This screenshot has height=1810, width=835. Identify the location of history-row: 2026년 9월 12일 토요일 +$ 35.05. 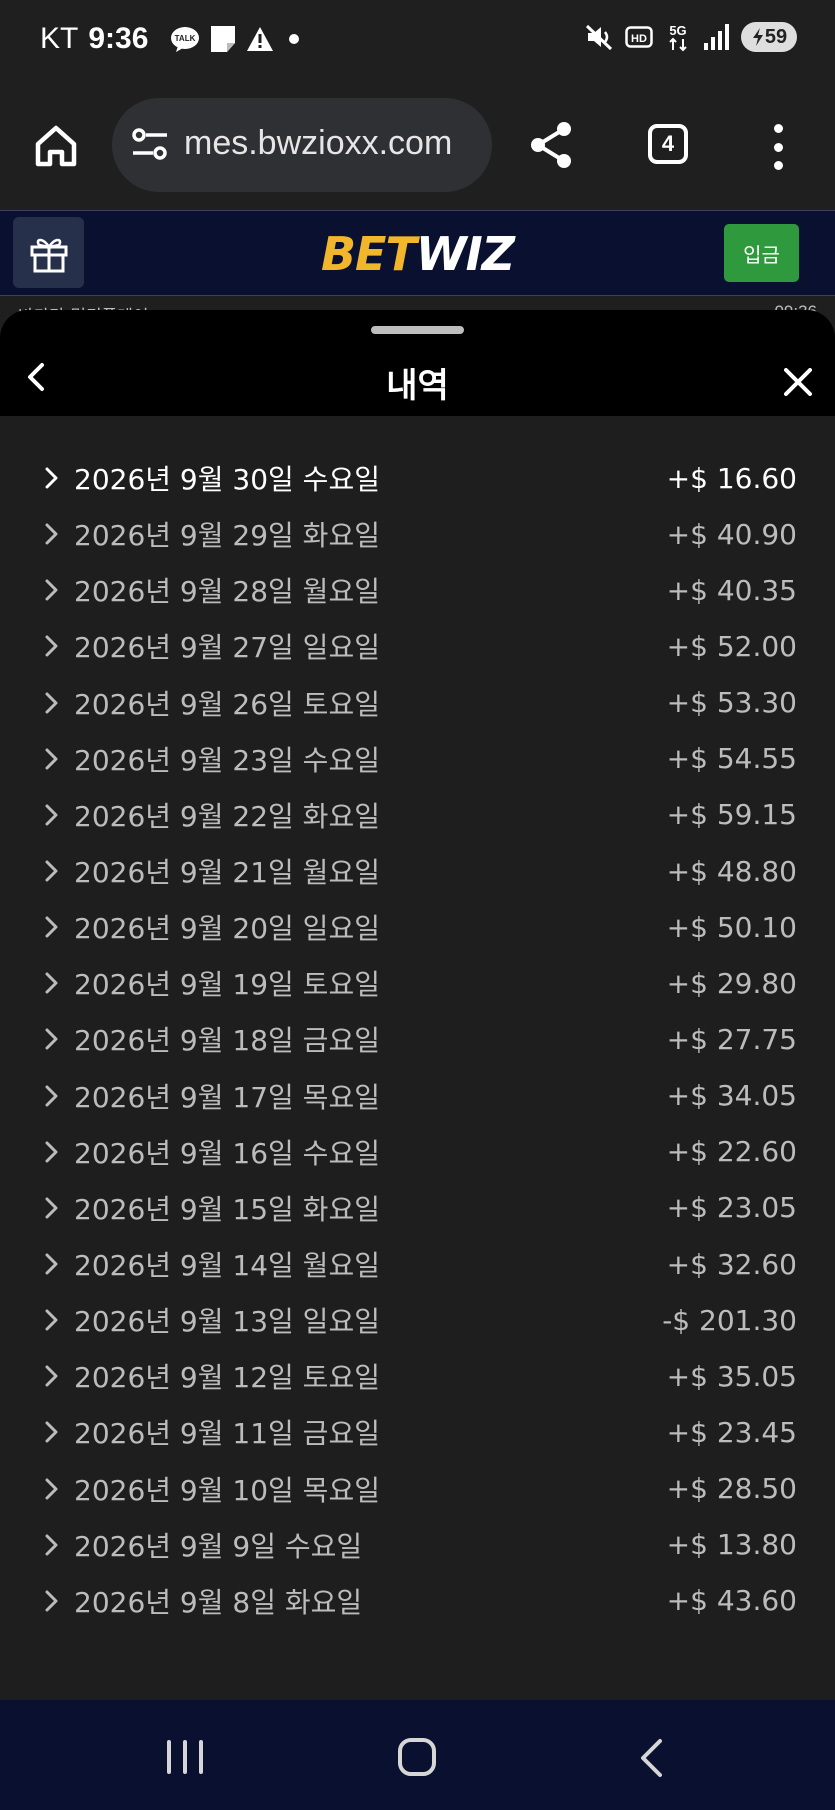
(417, 1376).